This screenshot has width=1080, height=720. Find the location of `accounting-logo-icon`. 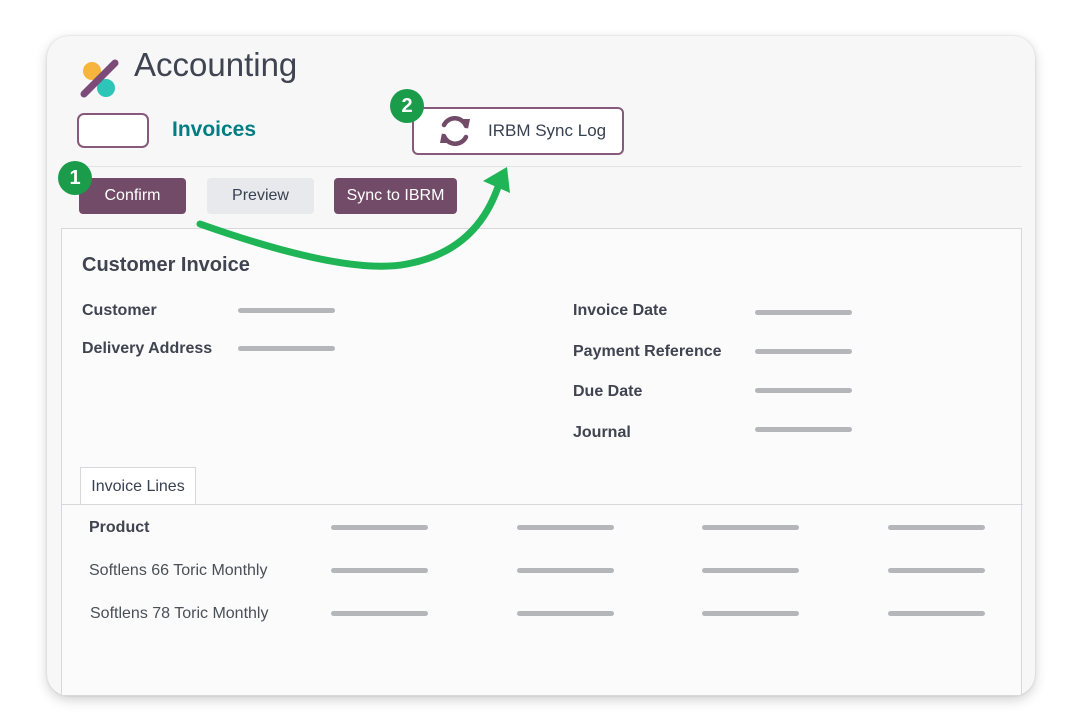

accounting-logo-icon is located at coordinates (99, 78).